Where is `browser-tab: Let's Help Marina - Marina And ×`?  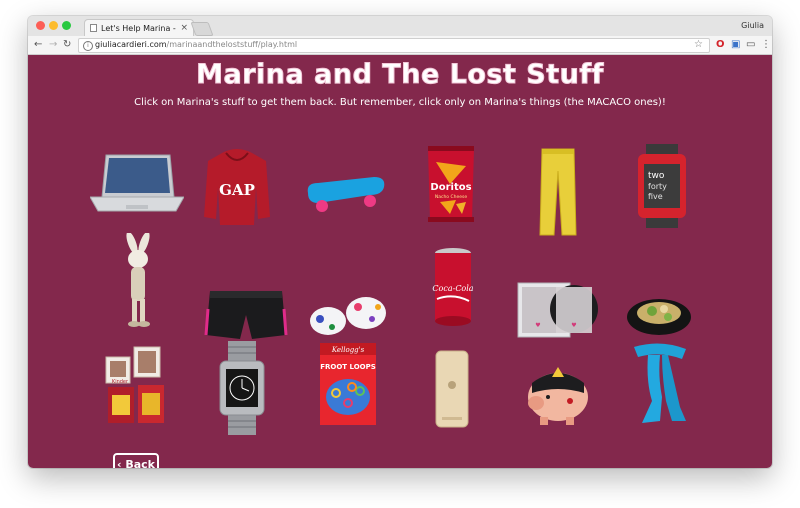
browser-tab: Let's Help Marina - Marina And × is located at coordinates (139, 28).